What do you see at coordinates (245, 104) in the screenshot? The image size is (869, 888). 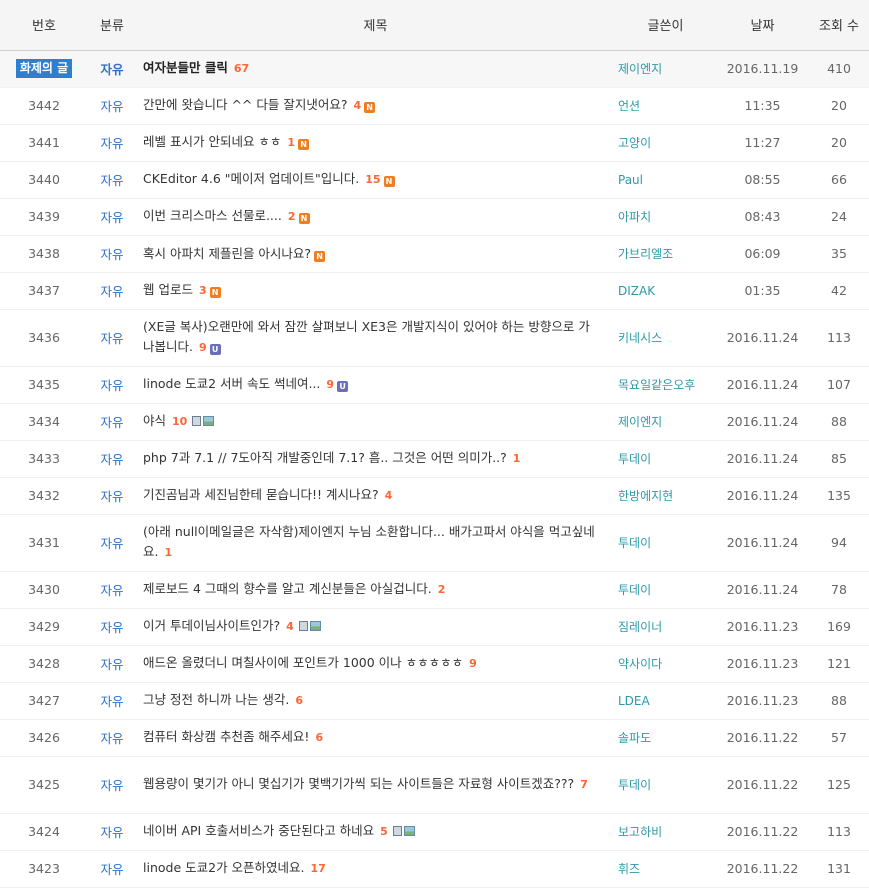 I see `post-title-link: 간만에 왓습니다 ^^ 다들 잘지냇어요?` at bounding box center [245, 104].